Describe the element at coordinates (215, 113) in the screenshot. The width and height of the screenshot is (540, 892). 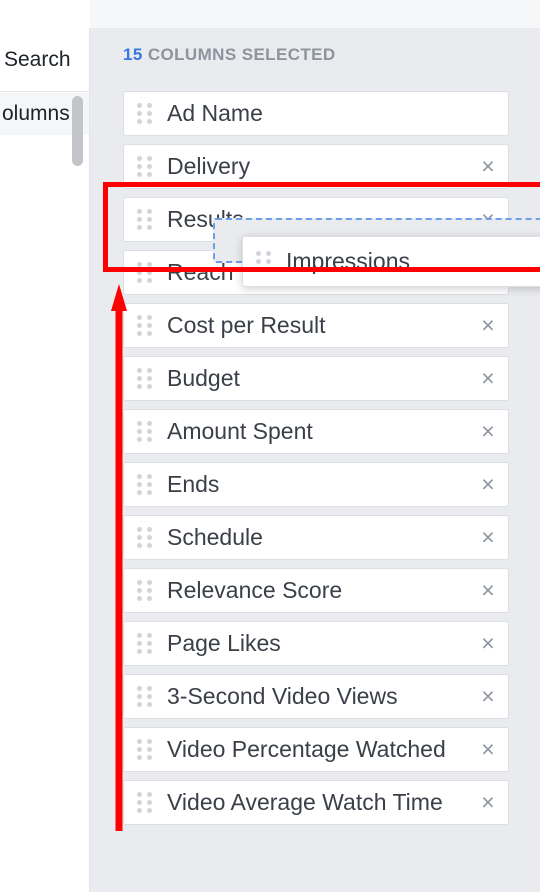
I see `column-row-label: Ad Name` at that location.